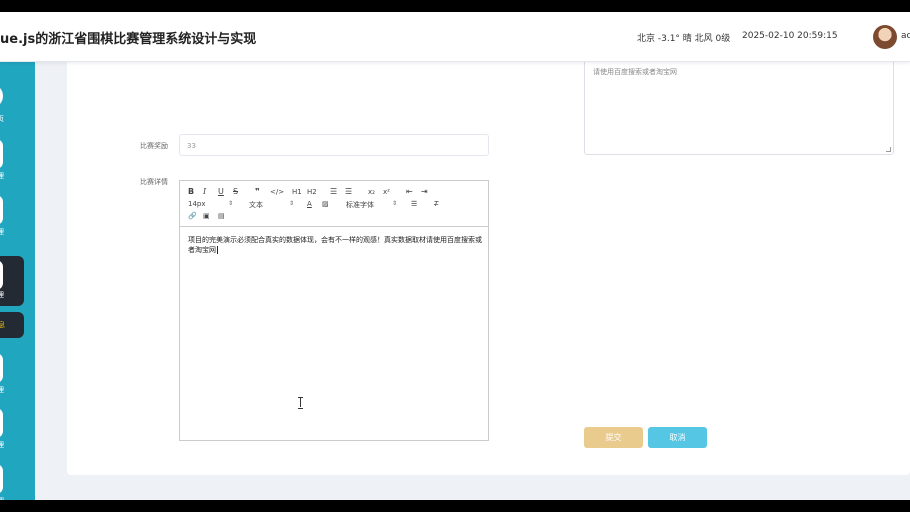 This screenshot has width=910, height=512. Describe the element at coordinates (334, 204) in the screenshot. I see `editor-toolbar: B I U S ❞ </> H1 H2 ☰ ☰ x₂ x² ⇤ ⇥ 14px ⇕` at that location.